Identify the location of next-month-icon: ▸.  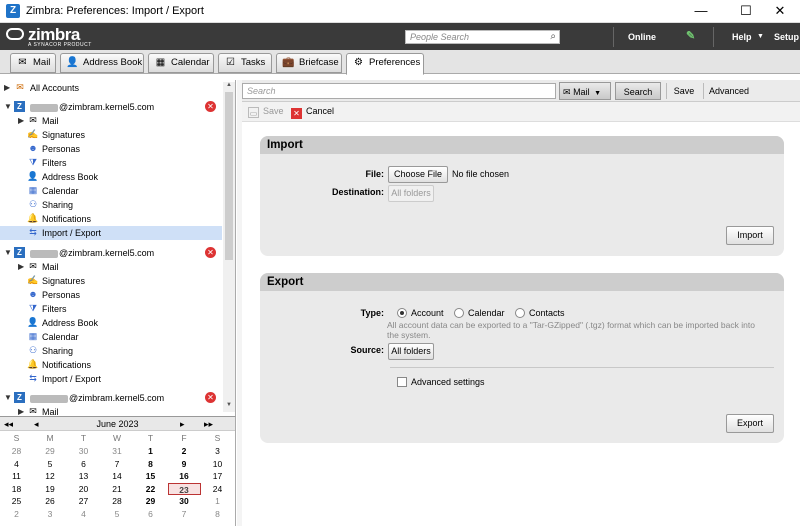
(182, 424).